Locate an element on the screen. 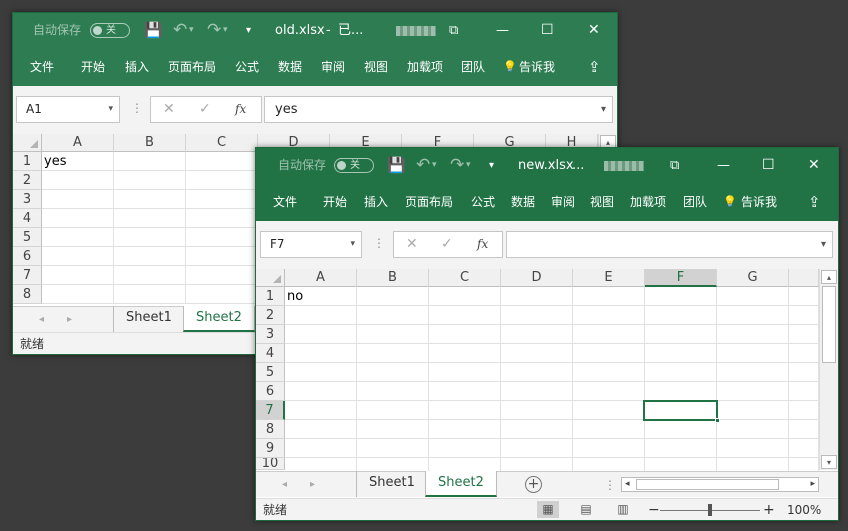  zoom-level: 100% is located at coordinates (804, 509).